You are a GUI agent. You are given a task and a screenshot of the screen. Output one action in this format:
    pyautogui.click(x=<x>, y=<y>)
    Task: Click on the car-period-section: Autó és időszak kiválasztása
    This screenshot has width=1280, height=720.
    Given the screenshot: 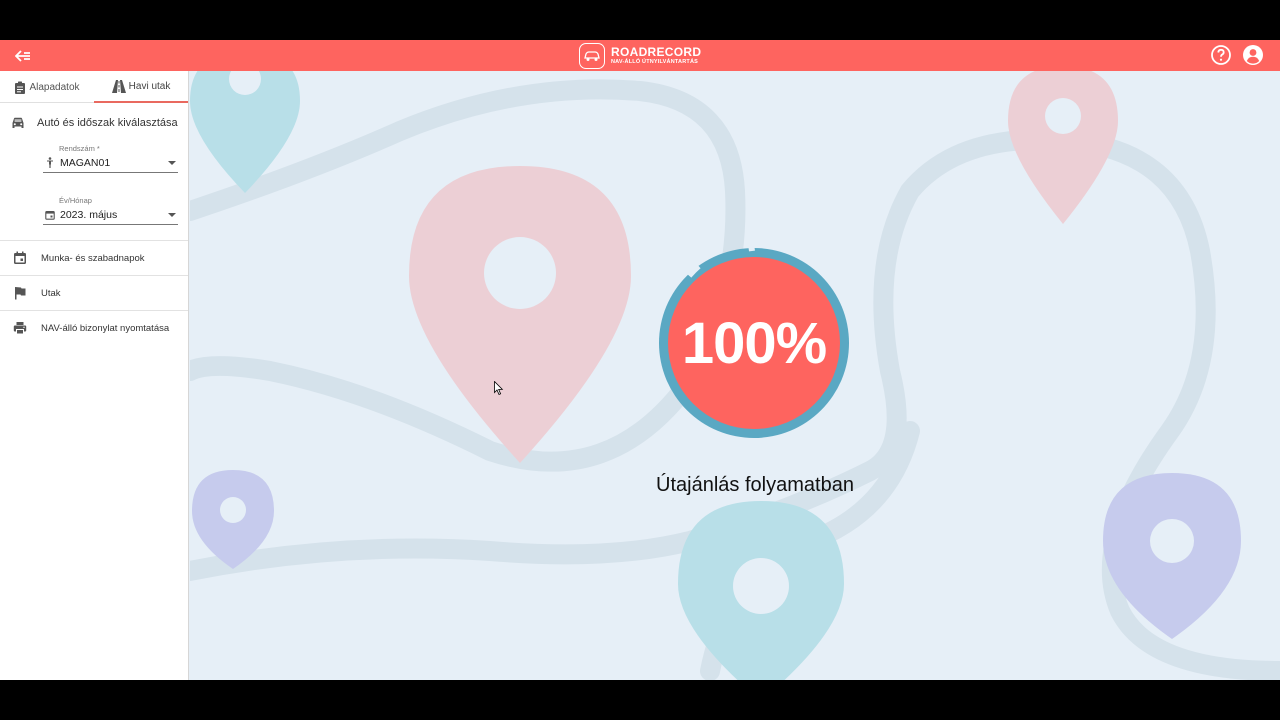 What is the action you would take?
    pyautogui.click(x=94, y=123)
    